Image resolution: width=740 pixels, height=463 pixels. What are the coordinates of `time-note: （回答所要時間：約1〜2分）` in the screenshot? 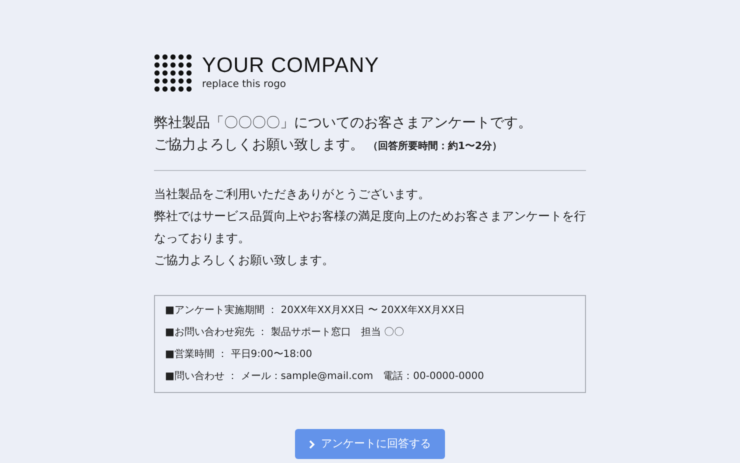 It's located at (435, 147).